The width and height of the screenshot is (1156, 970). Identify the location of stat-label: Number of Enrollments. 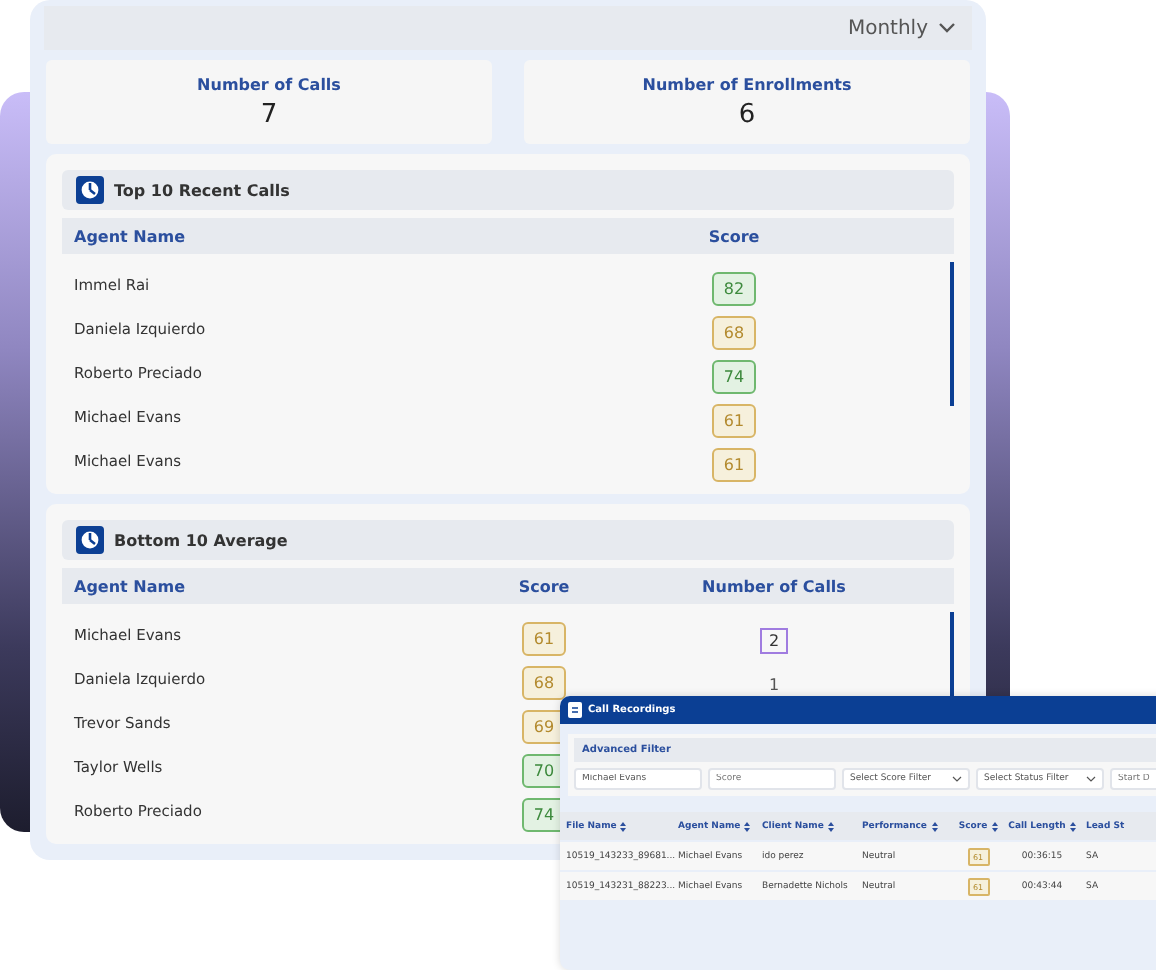
(747, 84).